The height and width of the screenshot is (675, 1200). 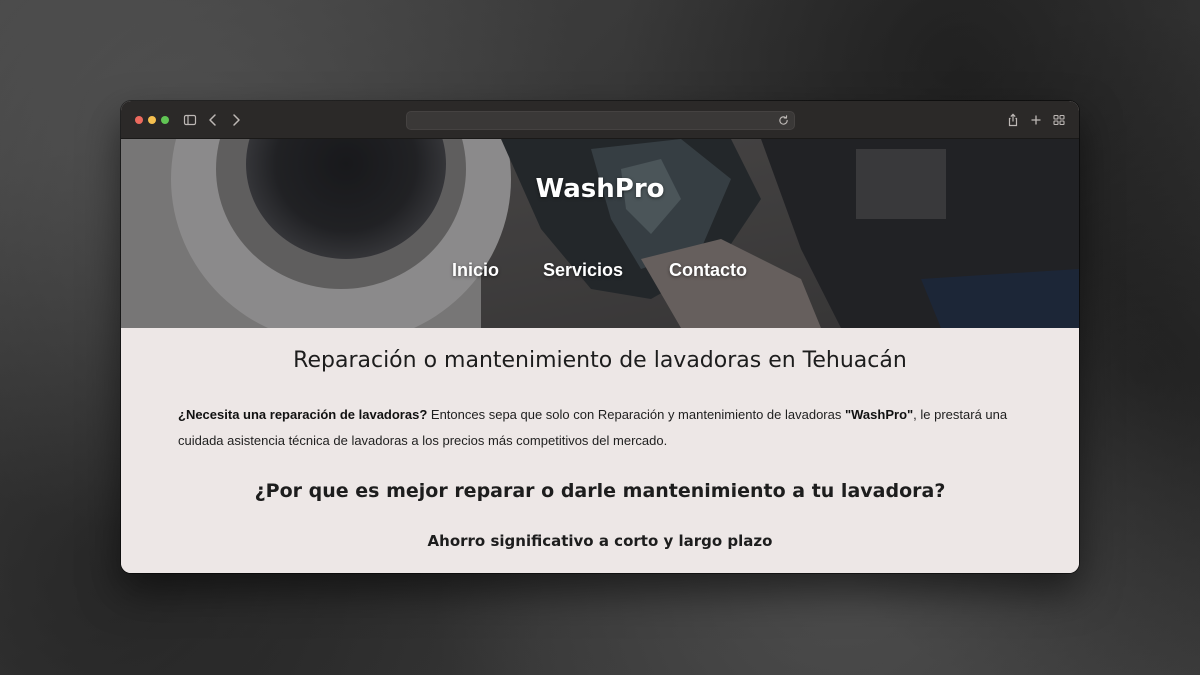 What do you see at coordinates (783, 120) in the screenshot?
I see `reload-icon` at bounding box center [783, 120].